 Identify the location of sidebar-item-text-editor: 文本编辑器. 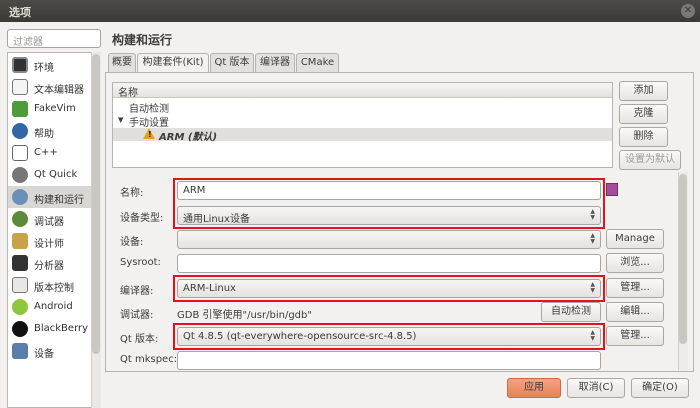
(50, 87).